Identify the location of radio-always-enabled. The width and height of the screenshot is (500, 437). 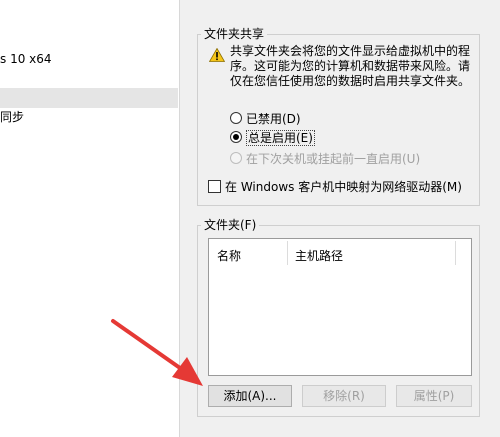
(236, 137).